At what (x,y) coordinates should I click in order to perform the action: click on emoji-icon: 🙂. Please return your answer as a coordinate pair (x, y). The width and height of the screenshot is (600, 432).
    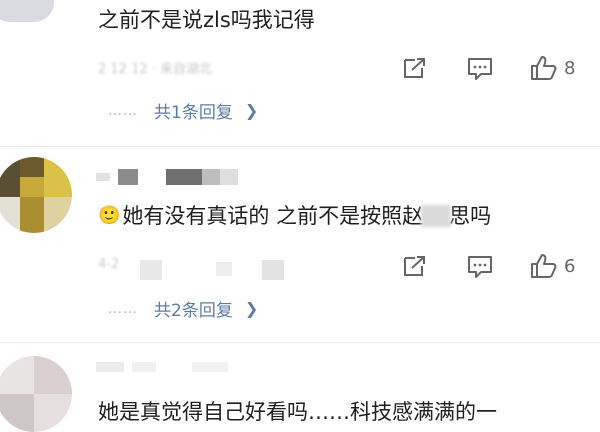
    Looking at the image, I should click on (109, 215).